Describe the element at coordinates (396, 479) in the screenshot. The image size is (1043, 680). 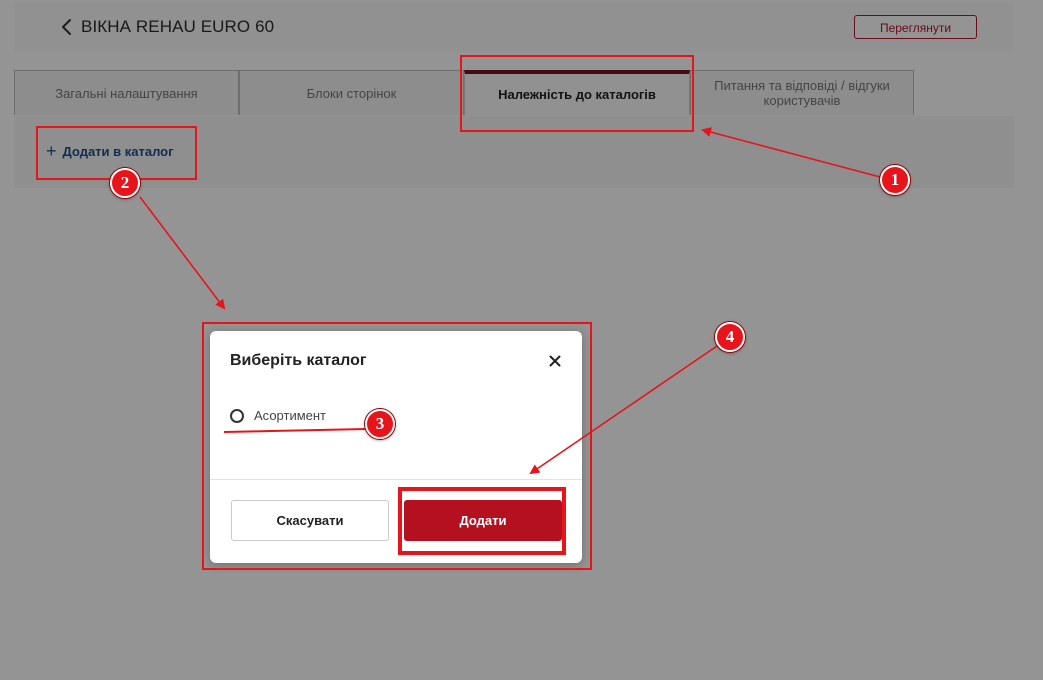
I see `dialog-divider` at that location.